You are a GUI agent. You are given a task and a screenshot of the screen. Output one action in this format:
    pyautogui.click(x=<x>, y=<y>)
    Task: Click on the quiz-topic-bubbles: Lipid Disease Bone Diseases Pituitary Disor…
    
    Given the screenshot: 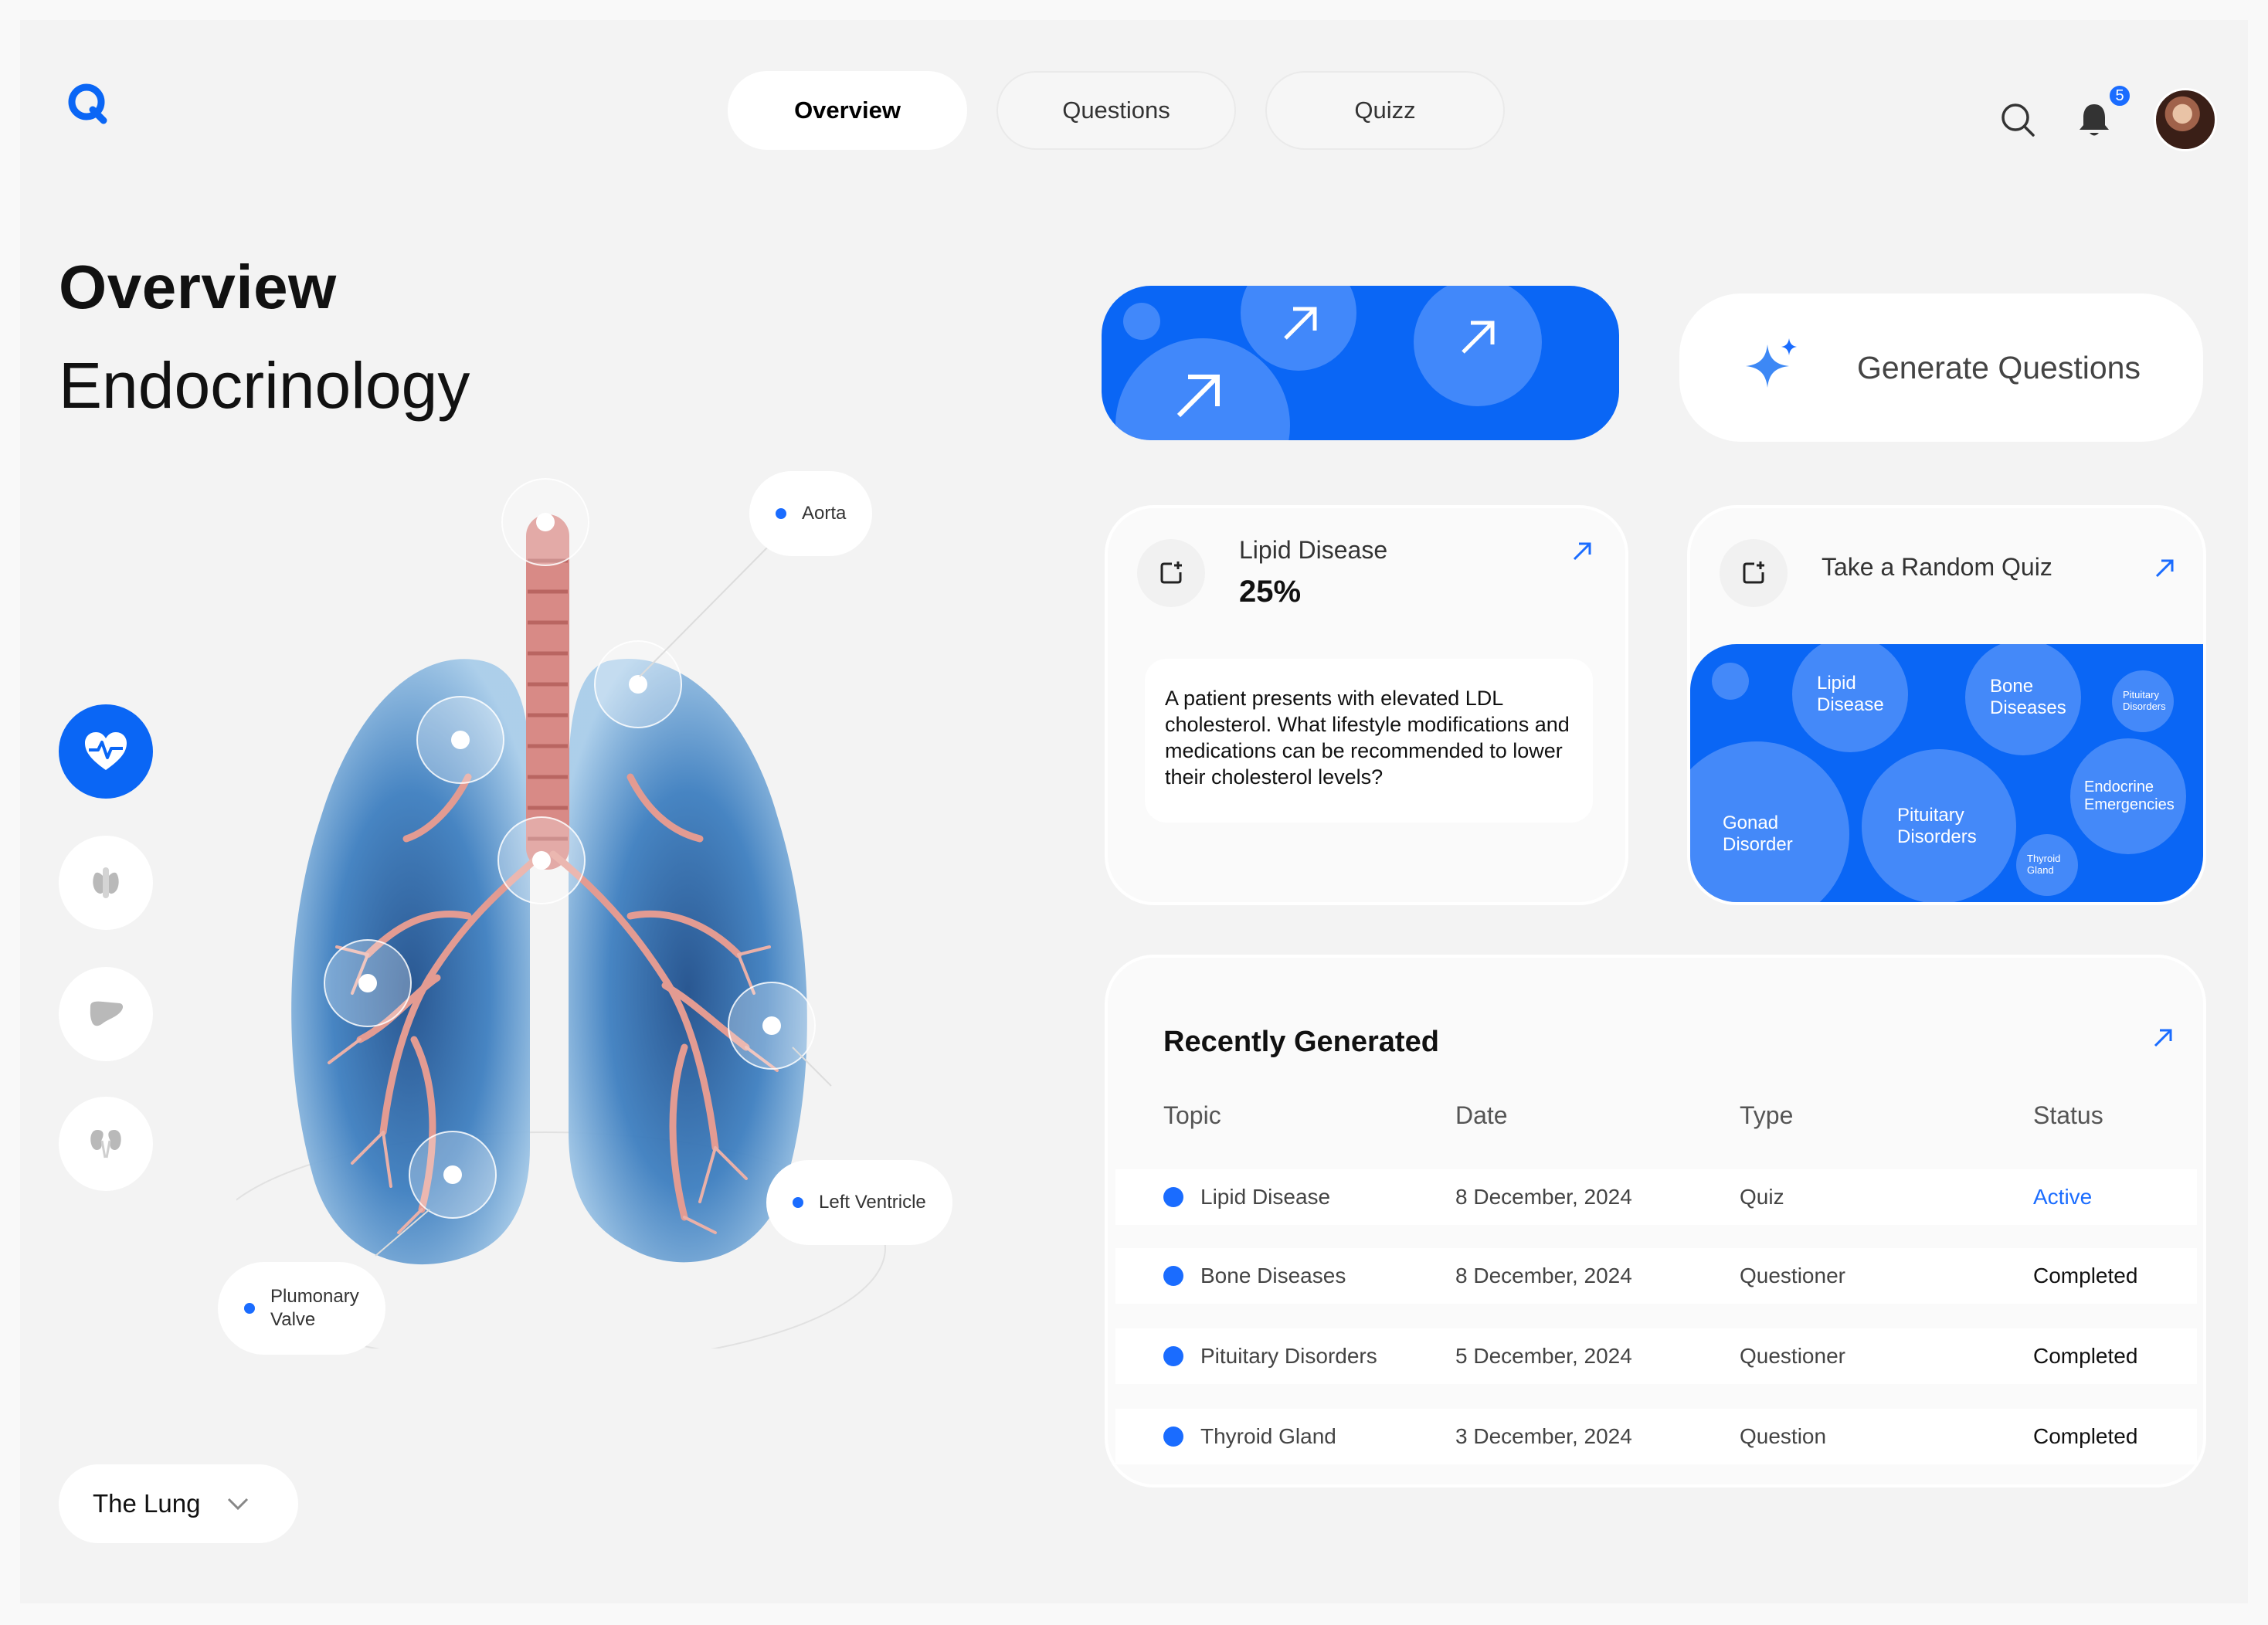 What is the action you would take?
    pyautogui.click(x=1947, y=773)
    